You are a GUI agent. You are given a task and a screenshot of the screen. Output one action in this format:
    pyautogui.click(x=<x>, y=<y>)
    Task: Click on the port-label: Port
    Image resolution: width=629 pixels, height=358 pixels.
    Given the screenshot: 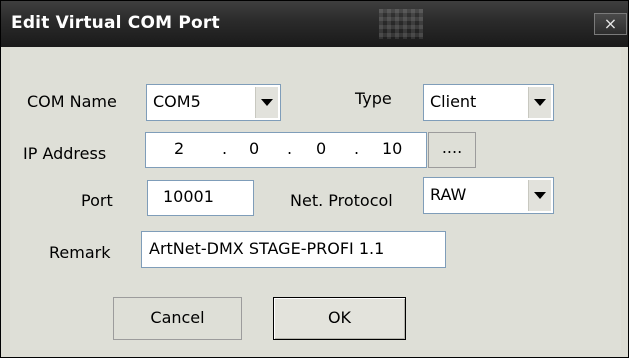 What is the action you would take?
    pyautogui.click(x=97, y=200)
    